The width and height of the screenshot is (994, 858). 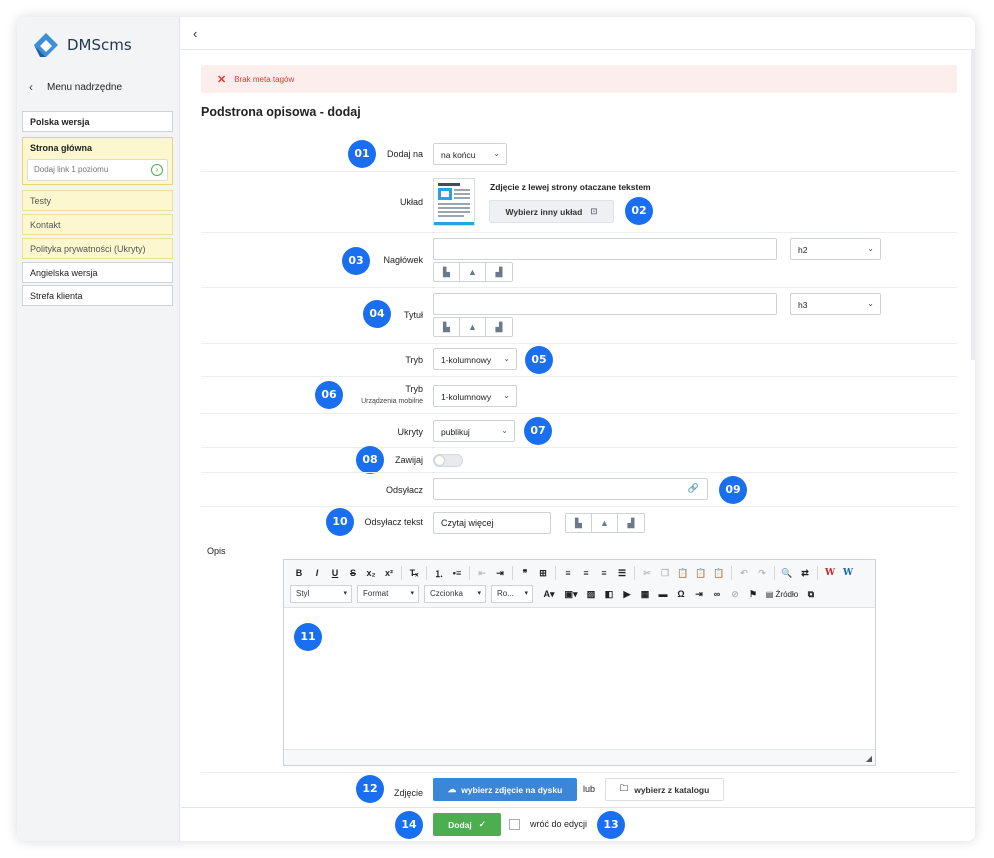 What do you see at coordinates (457, 573) in the screenshot?
I see `bulleted-list-icon: •≡` at bounding box center [457, 573].